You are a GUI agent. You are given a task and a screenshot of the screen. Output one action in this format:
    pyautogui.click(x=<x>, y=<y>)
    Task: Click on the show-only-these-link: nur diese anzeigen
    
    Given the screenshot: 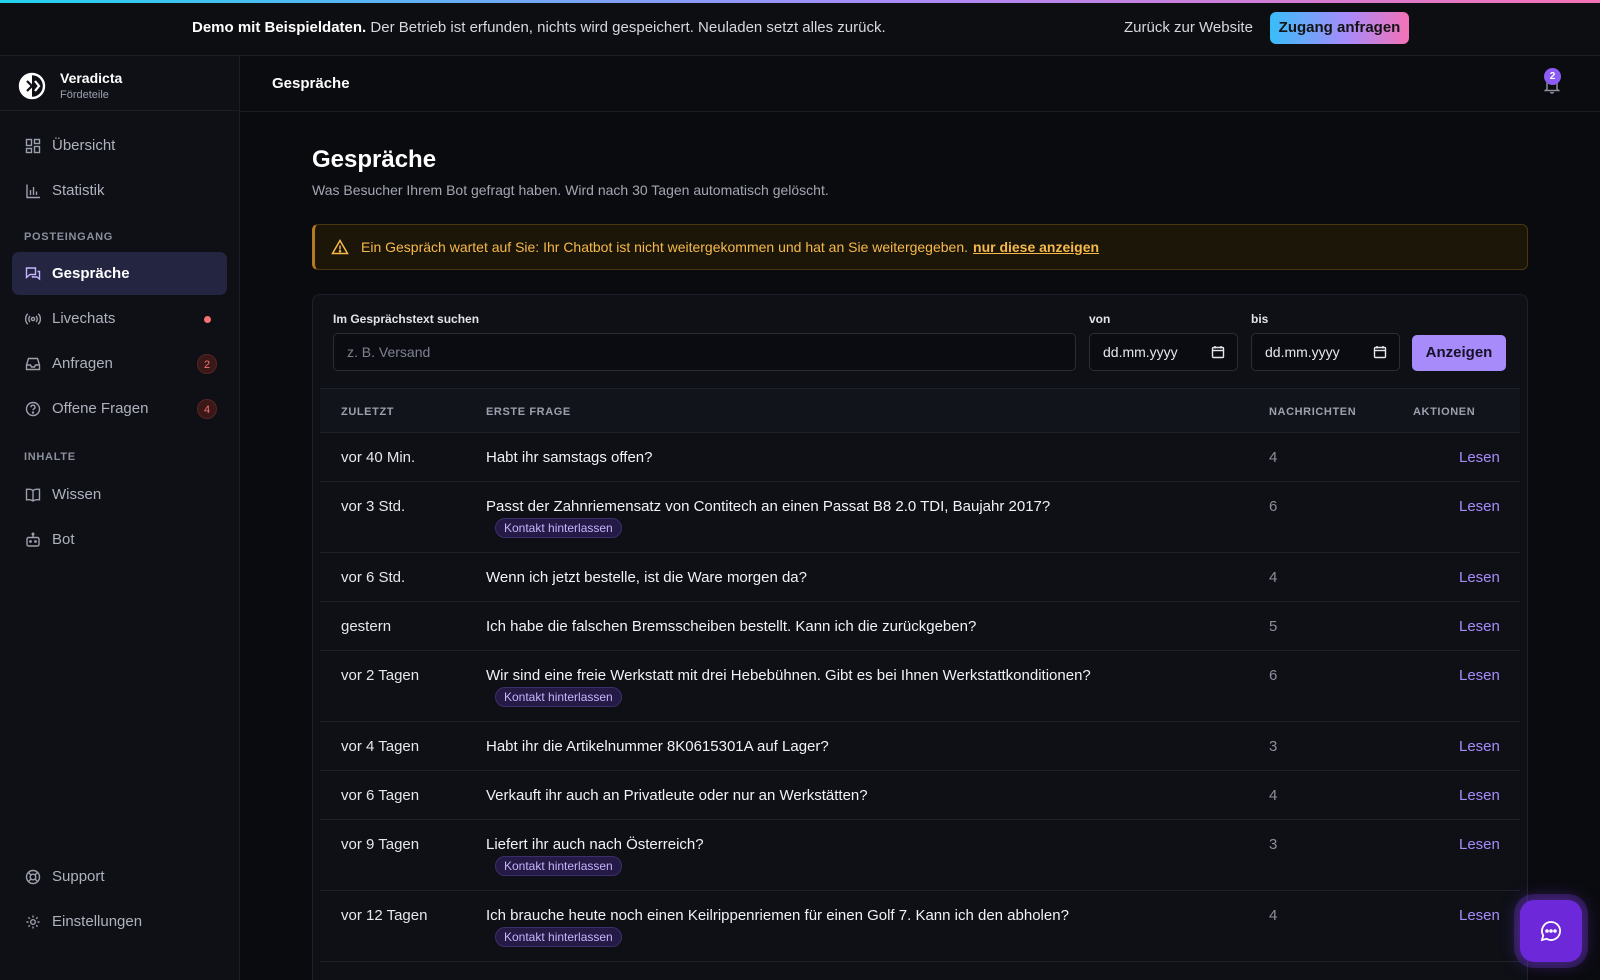 What is the action you would take?
    pyautogui.click(x=1036, y=247)
    